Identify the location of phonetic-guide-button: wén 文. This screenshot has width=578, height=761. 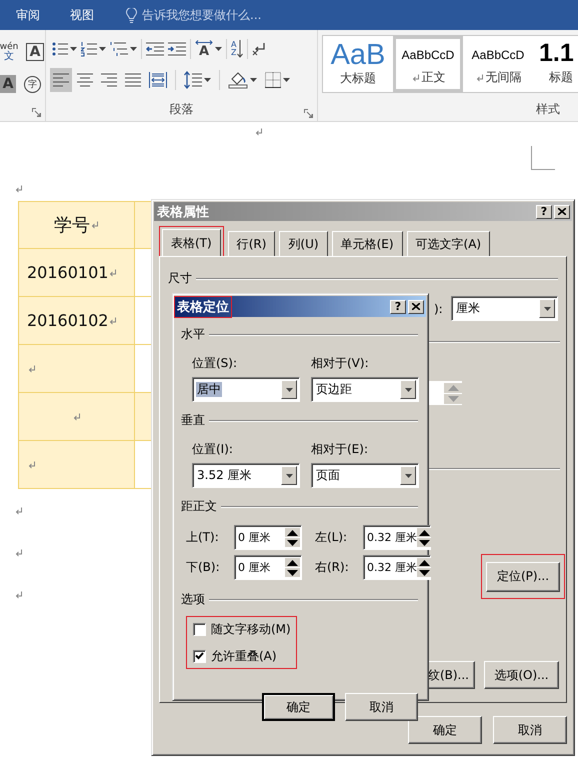
(9, 52).